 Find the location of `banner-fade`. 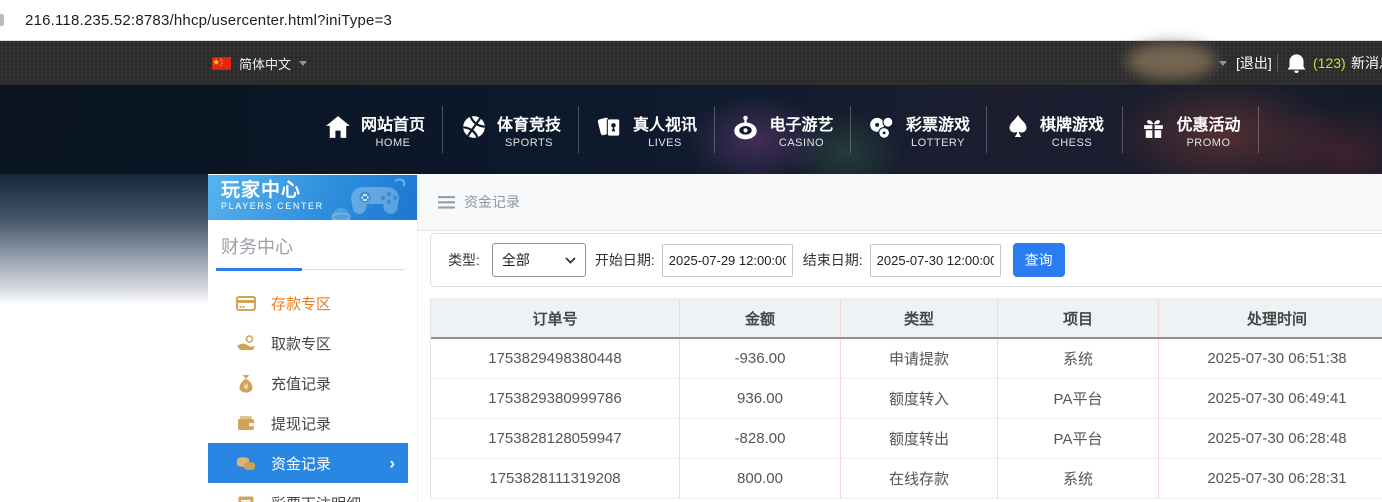

banner-fade is located at coordinates (104, 239).